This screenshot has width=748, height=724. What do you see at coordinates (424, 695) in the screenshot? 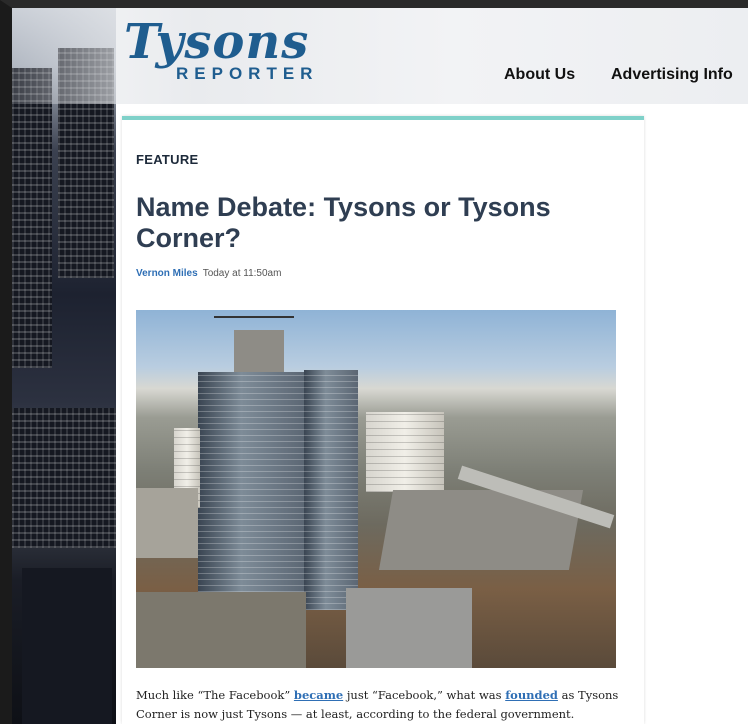
I see `lede-text: just “Facebook,” what was` at bounding box center [424, 695].